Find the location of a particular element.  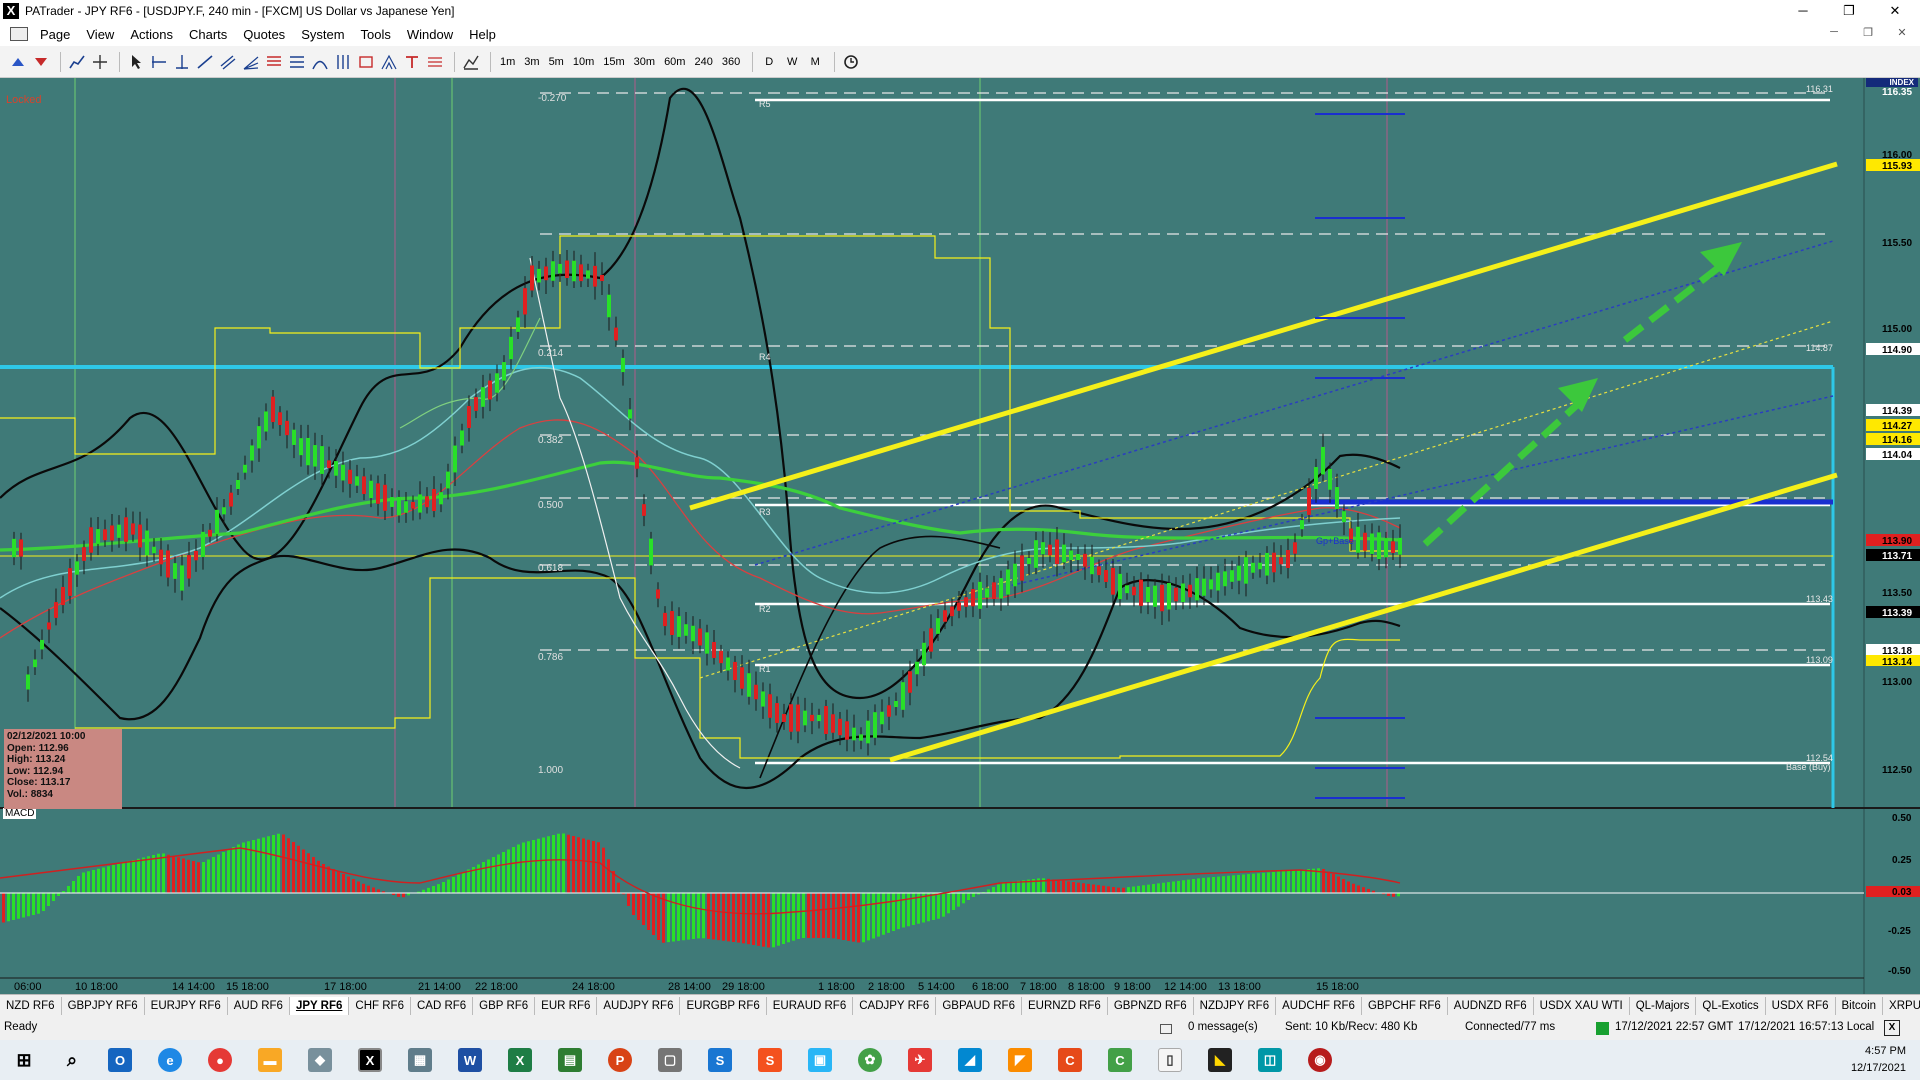

notepad-icon: ▯ is located at coordinates (1170, 1060).